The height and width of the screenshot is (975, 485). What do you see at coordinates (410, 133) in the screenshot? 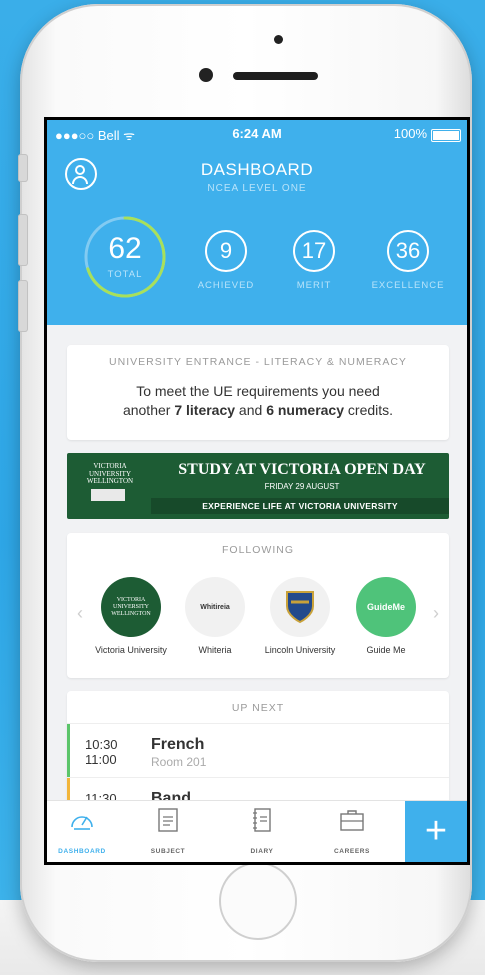
I see `battery-percent: 100%` at bounding box center [410, 133].